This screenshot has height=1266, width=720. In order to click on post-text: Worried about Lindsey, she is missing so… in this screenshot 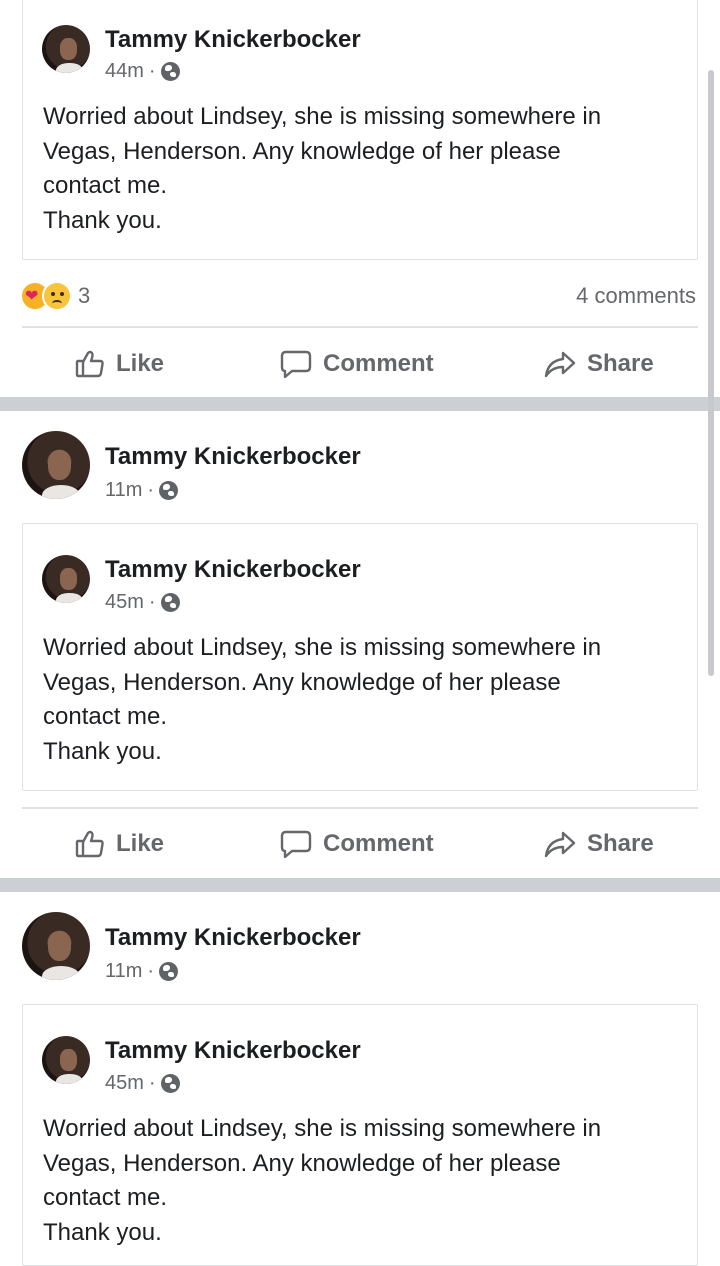, I will do `click(322, 169)`.